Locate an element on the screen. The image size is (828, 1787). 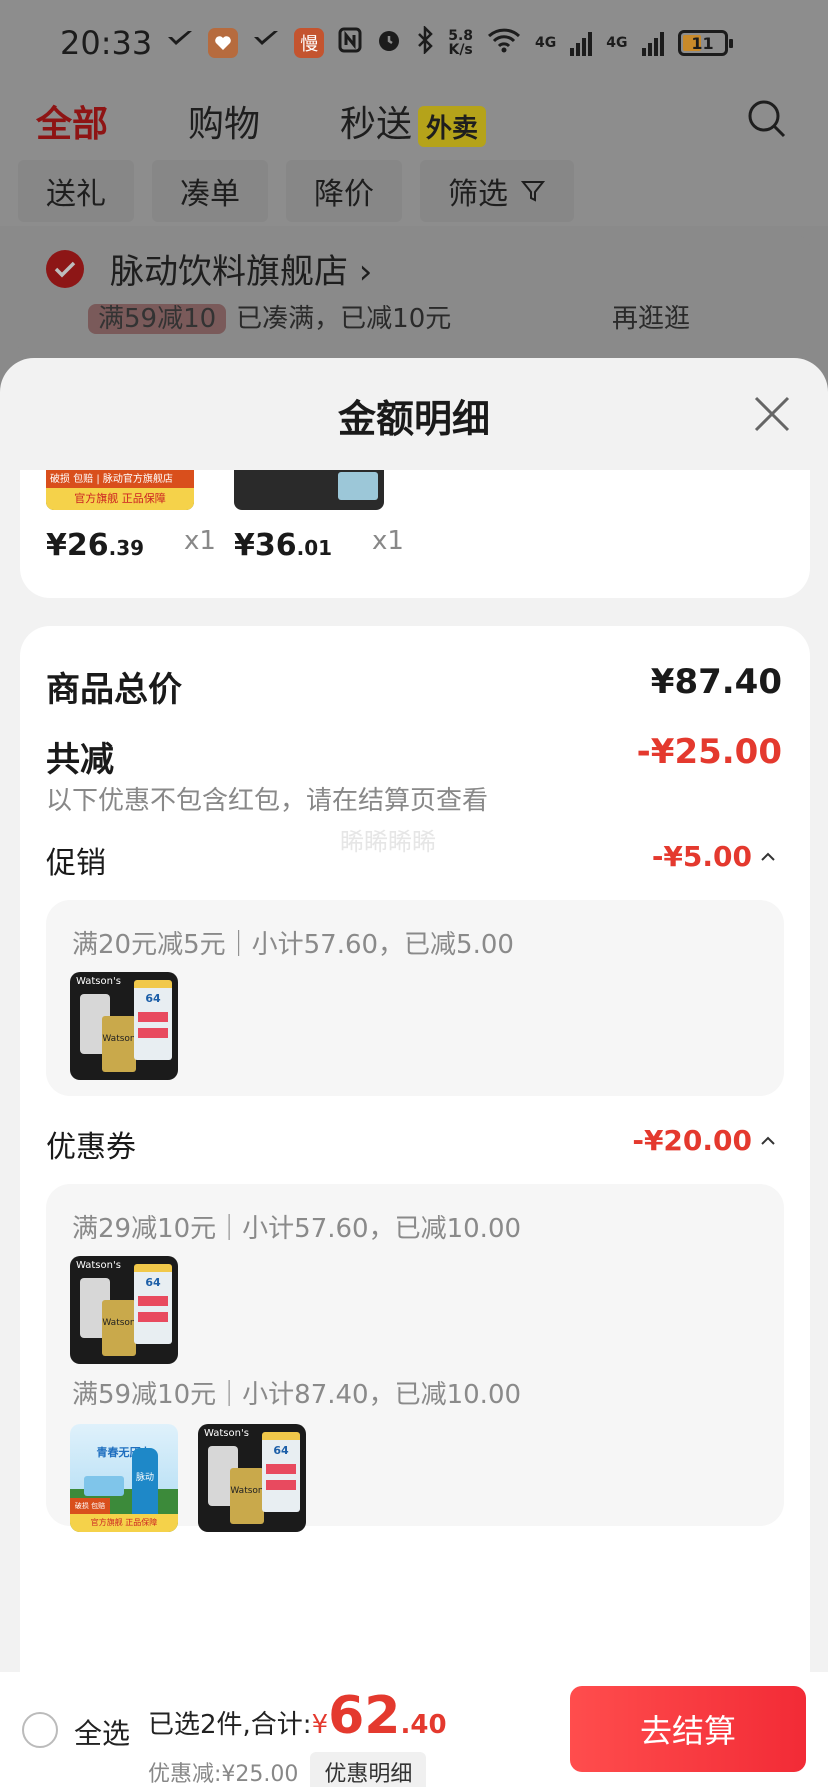
promotion-label: 促销 is located at coordinates (76, 863).